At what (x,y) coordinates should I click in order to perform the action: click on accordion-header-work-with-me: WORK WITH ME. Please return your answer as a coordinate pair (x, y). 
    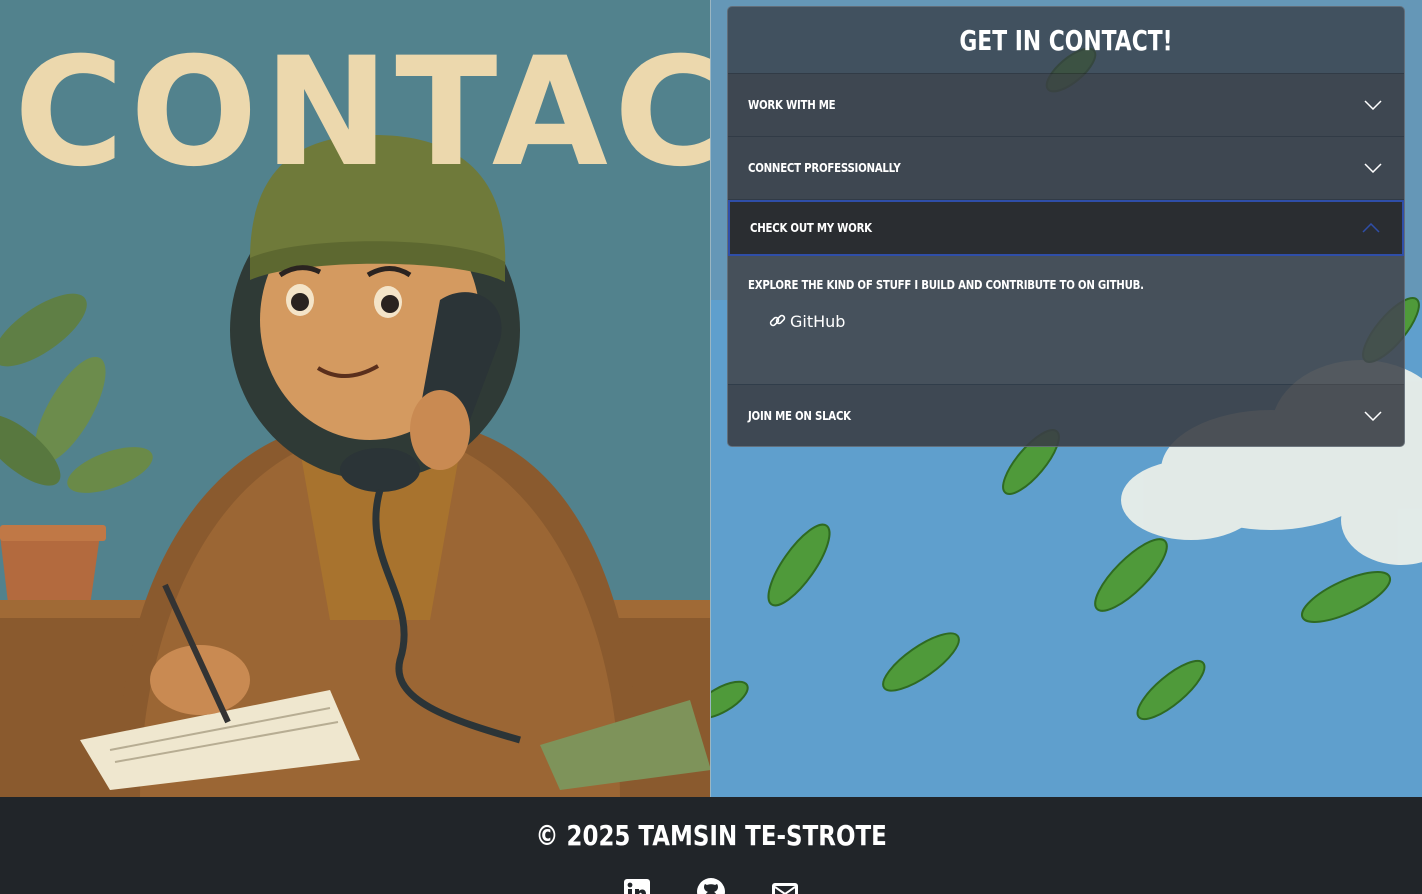
    Looking at the image, I should click on (1066, 105).